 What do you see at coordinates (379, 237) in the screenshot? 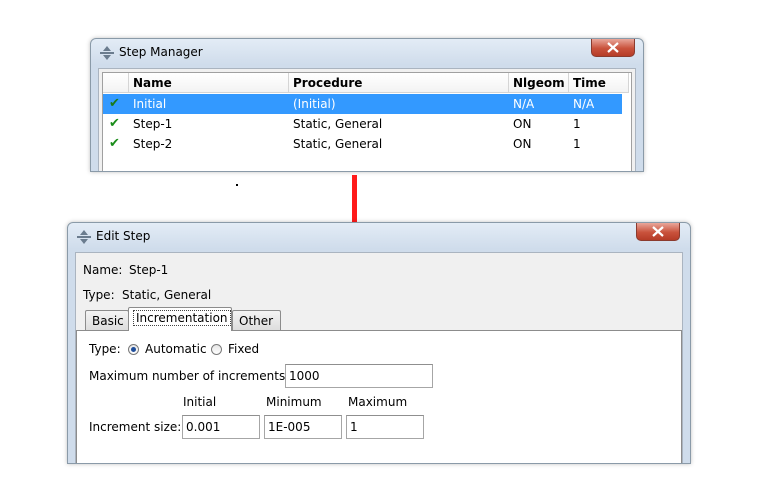
I see `edit-step-titlebar: Edit Step` at bounding box center [379, 237].